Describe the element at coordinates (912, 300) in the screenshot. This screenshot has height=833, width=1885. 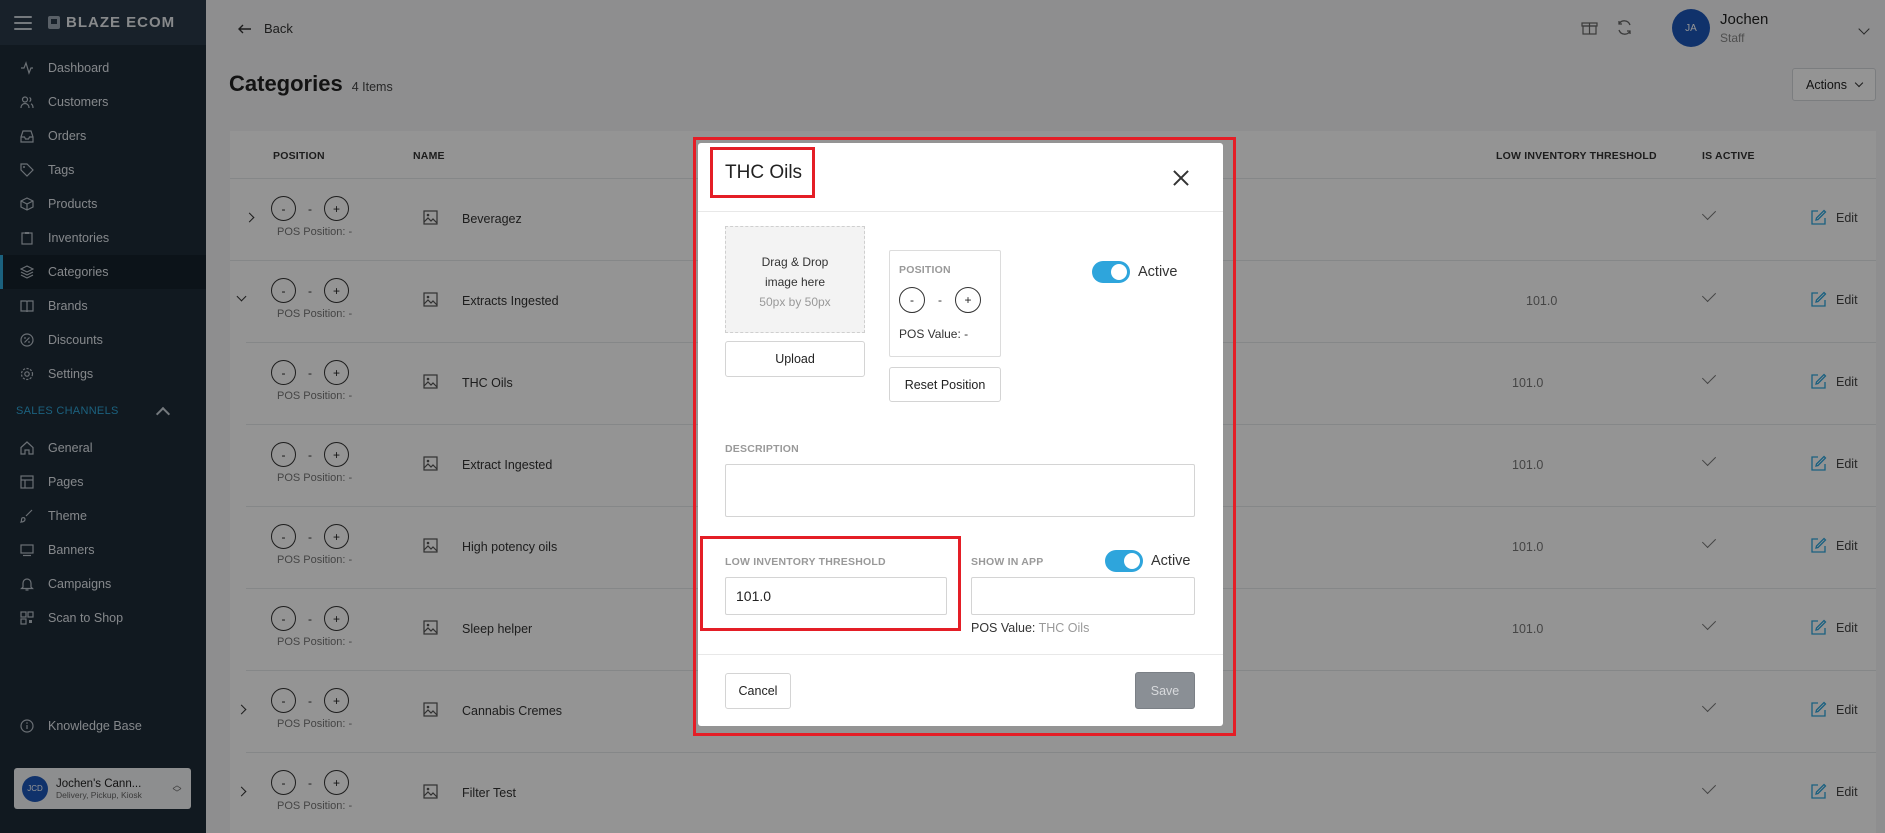
I see `decrement-button: -` at that location.